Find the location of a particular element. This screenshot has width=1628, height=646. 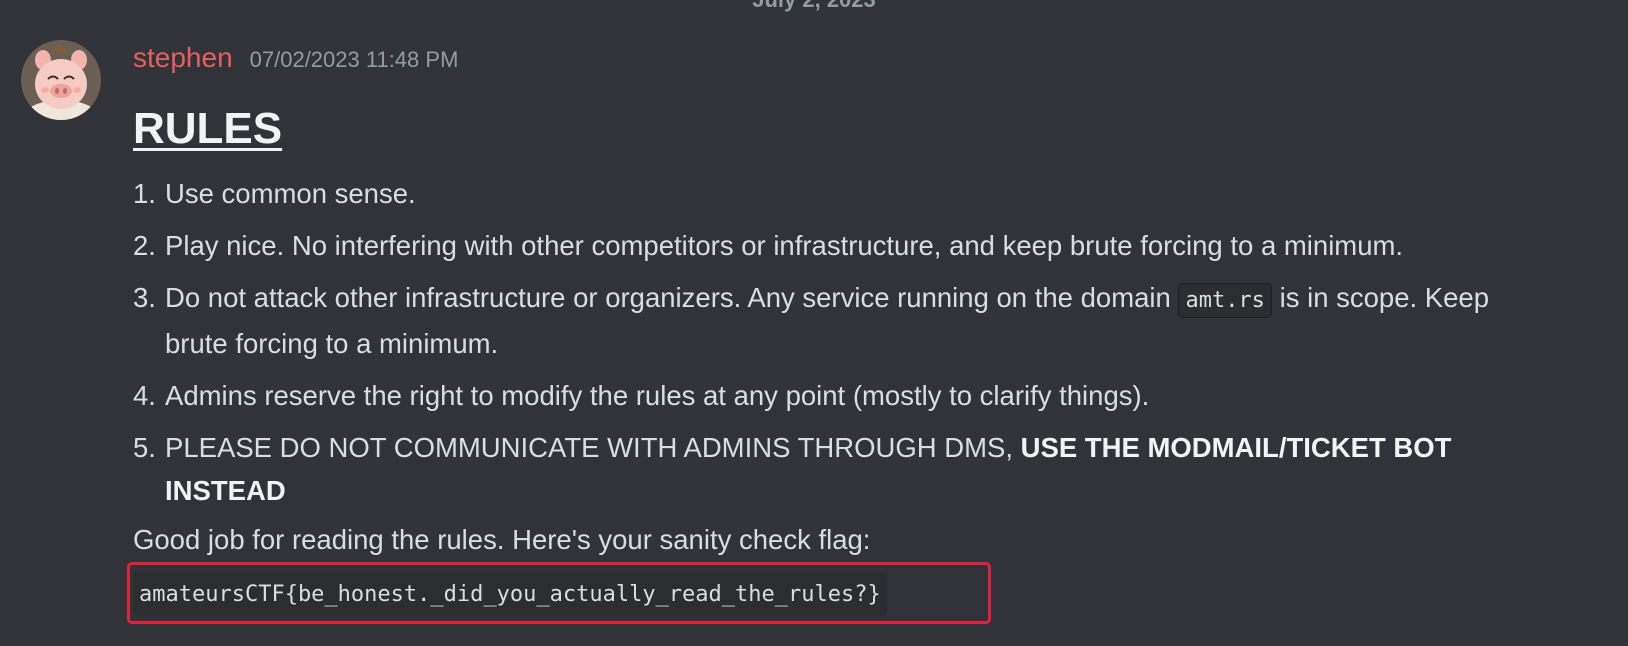

message-header: stephen 07/02/2023 11:48 PM is located at coordinates (295, 59).